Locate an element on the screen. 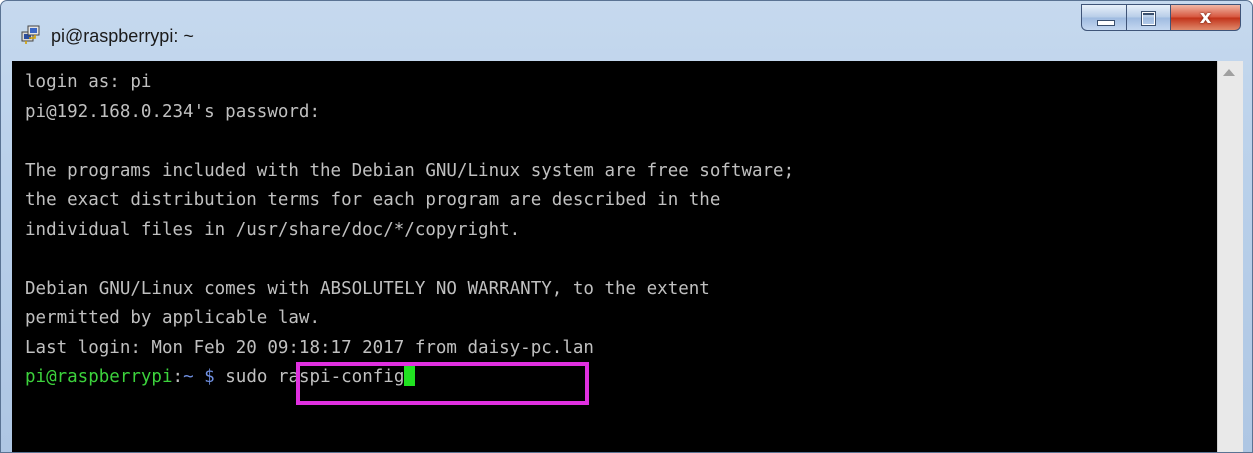 The width and height of the screenshot is (1253, 453). prompt-dollar: $ is located at coordinates (209, 377).